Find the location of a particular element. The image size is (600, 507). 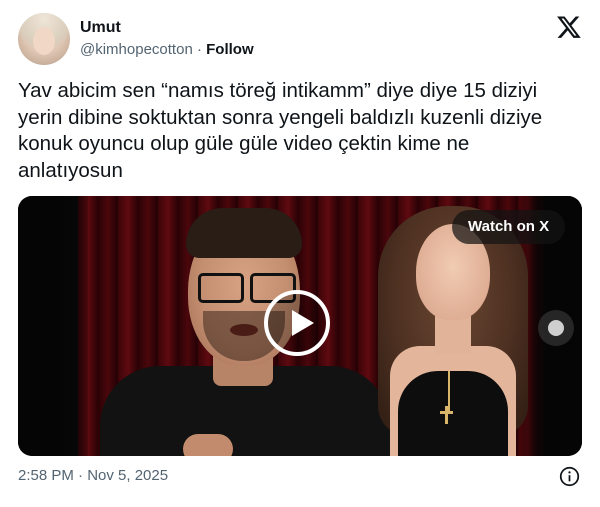

avatar is located at coordinates (44, 39).